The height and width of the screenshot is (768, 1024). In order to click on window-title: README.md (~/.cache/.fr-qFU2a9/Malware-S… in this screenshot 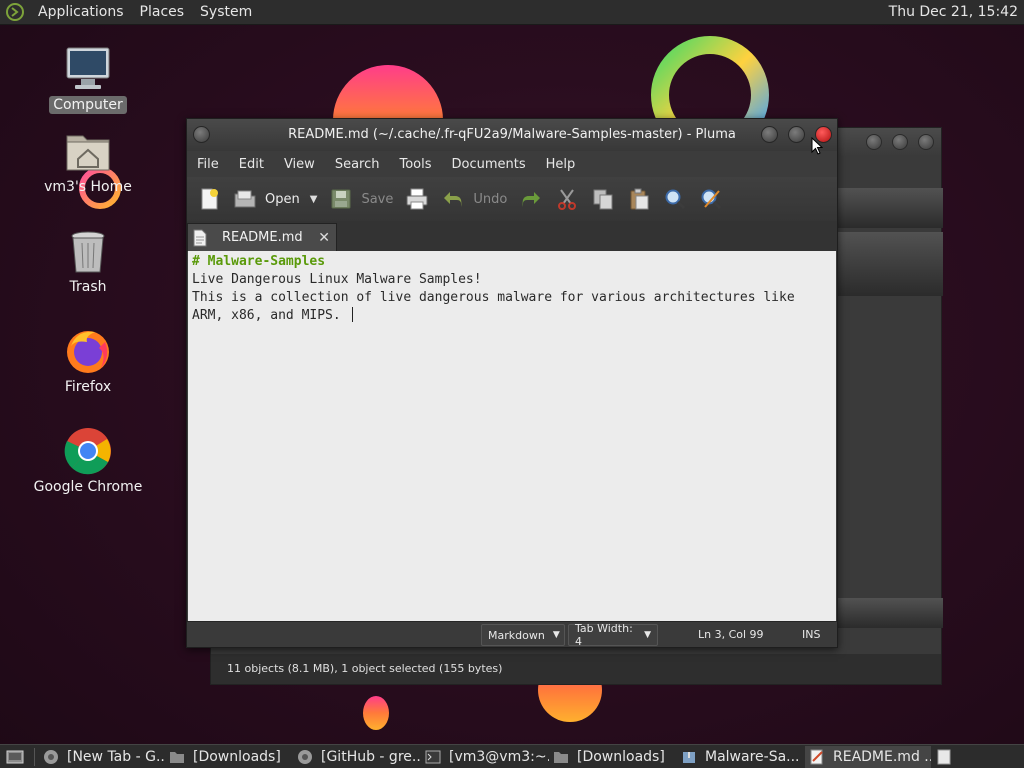, I will do `click(512, 134)`.